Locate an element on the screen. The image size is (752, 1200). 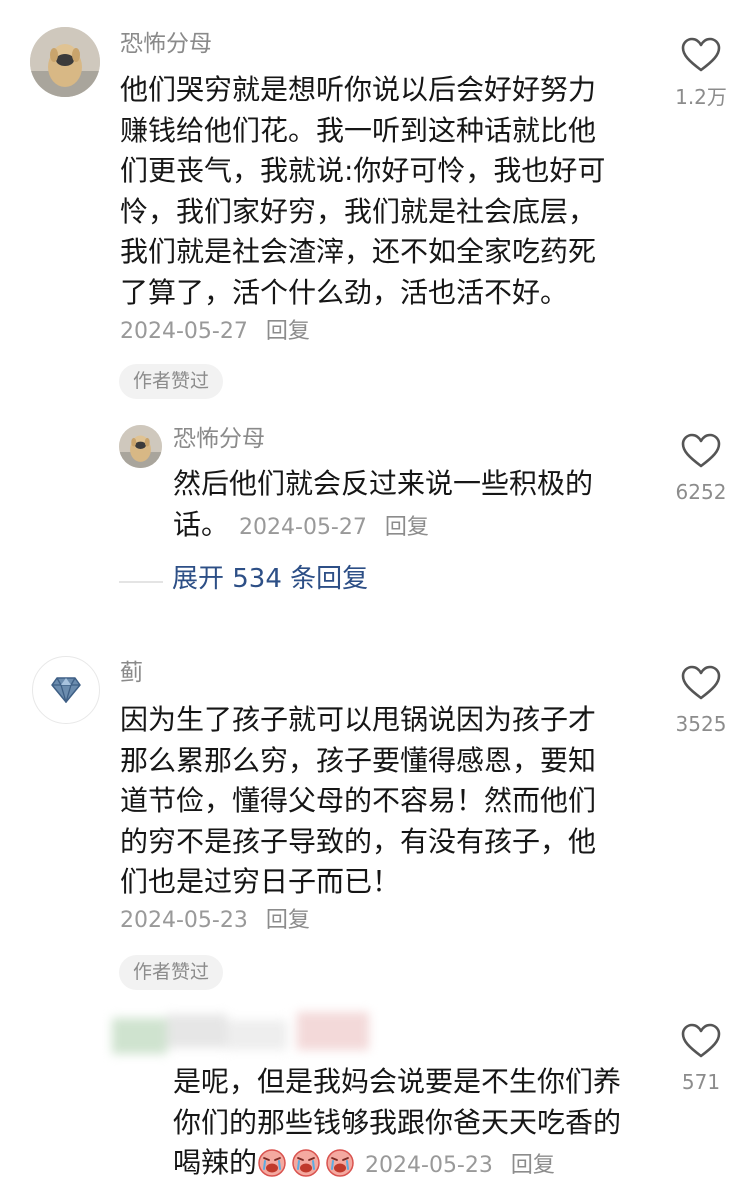
reply-text-line: 喝辣的 2024-05-23 回复 is located at coordinates (397, 1163).